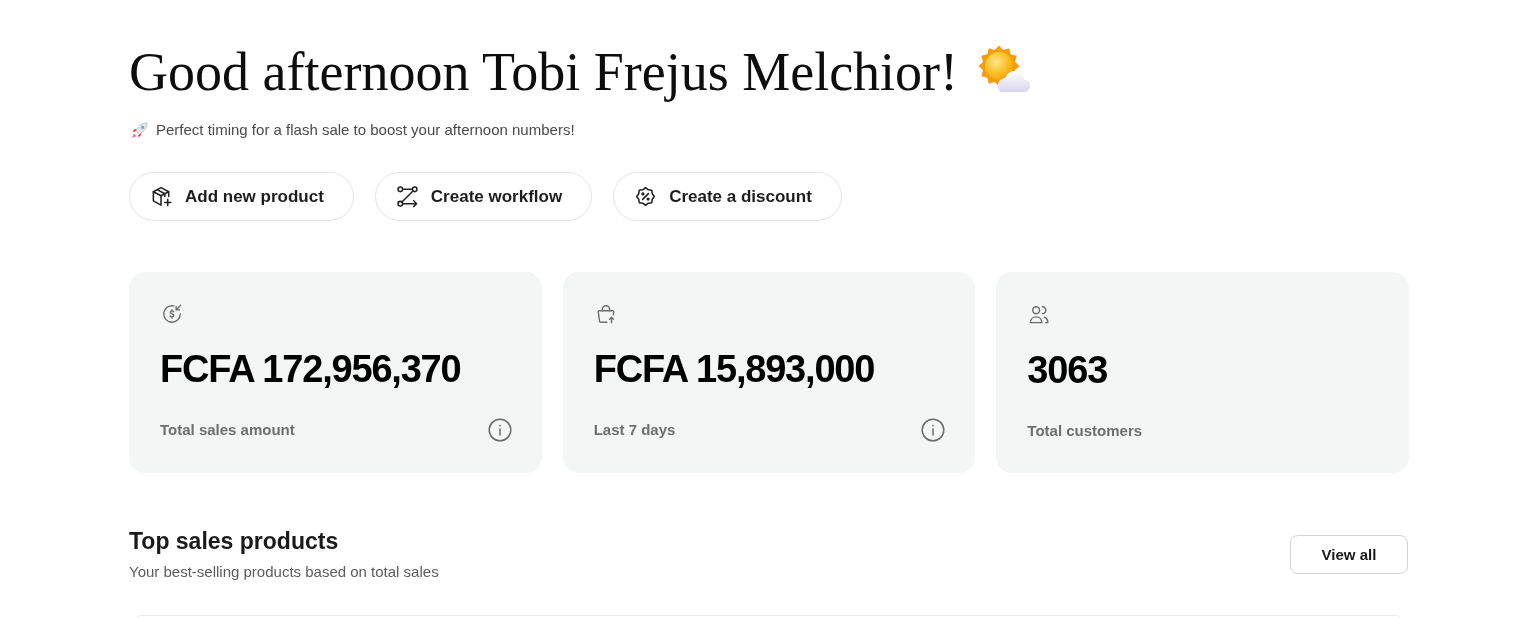 The height and width of the screenshot is (618, 1535). Describe the element at coordinates (727, 196) in the screenshot. I see `create-discount-button: Create a discount` at that location.